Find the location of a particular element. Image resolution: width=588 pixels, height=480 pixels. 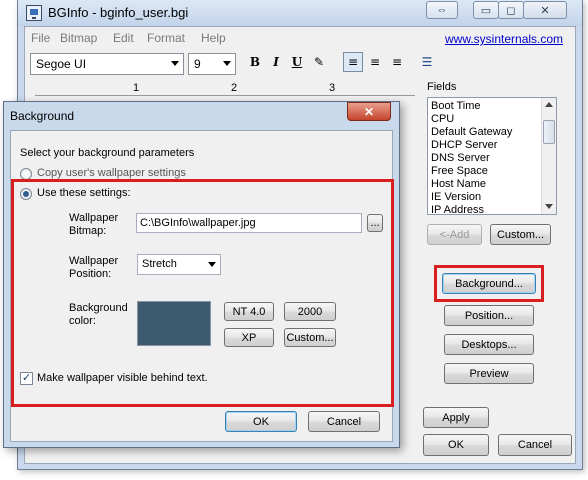

background-color-label: color: is located at coordinates (82, 321).